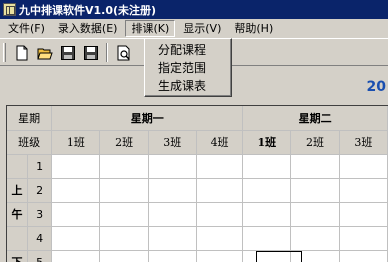 Image resolution: width=388 pixels, height=262 pixels. I want to click on open-button, so click(45, 52).